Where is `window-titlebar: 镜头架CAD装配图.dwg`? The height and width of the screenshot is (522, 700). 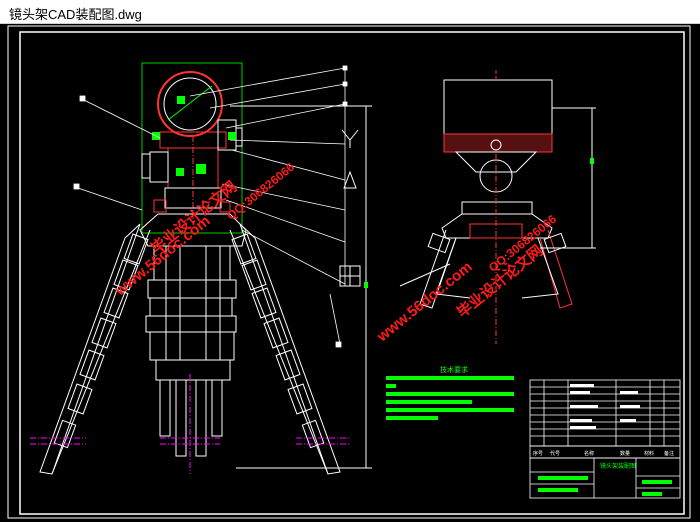 window-titlebar: 镜头架CAD装配图.dwg is located at coordinates (350, 12).